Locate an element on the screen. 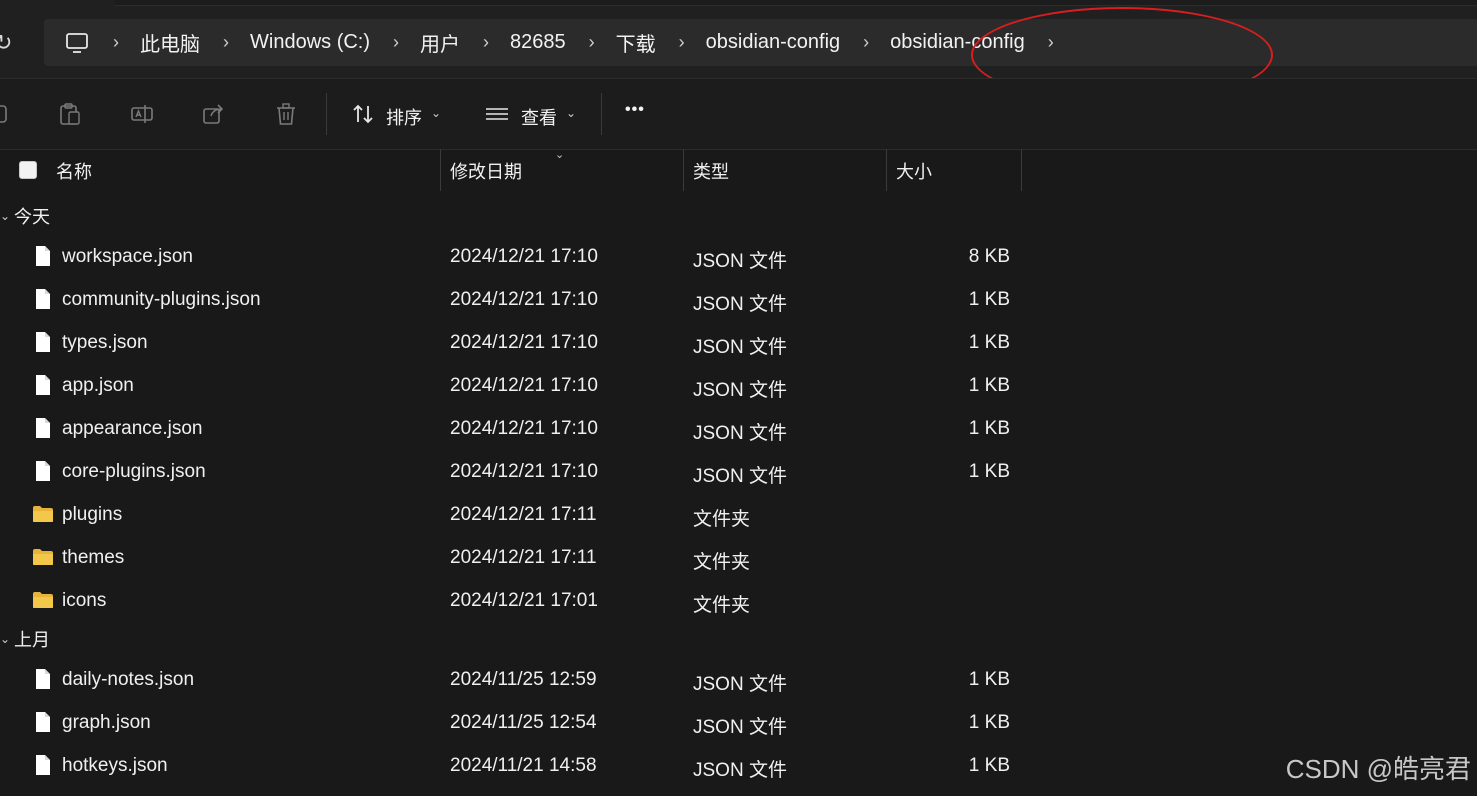  copy-icon is located at coordinates (6, 114).